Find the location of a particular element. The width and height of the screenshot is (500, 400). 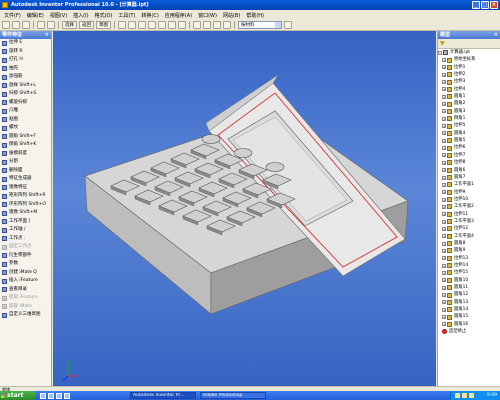

tree-node: + 拉伸13 is located at coordinates (469, 258).